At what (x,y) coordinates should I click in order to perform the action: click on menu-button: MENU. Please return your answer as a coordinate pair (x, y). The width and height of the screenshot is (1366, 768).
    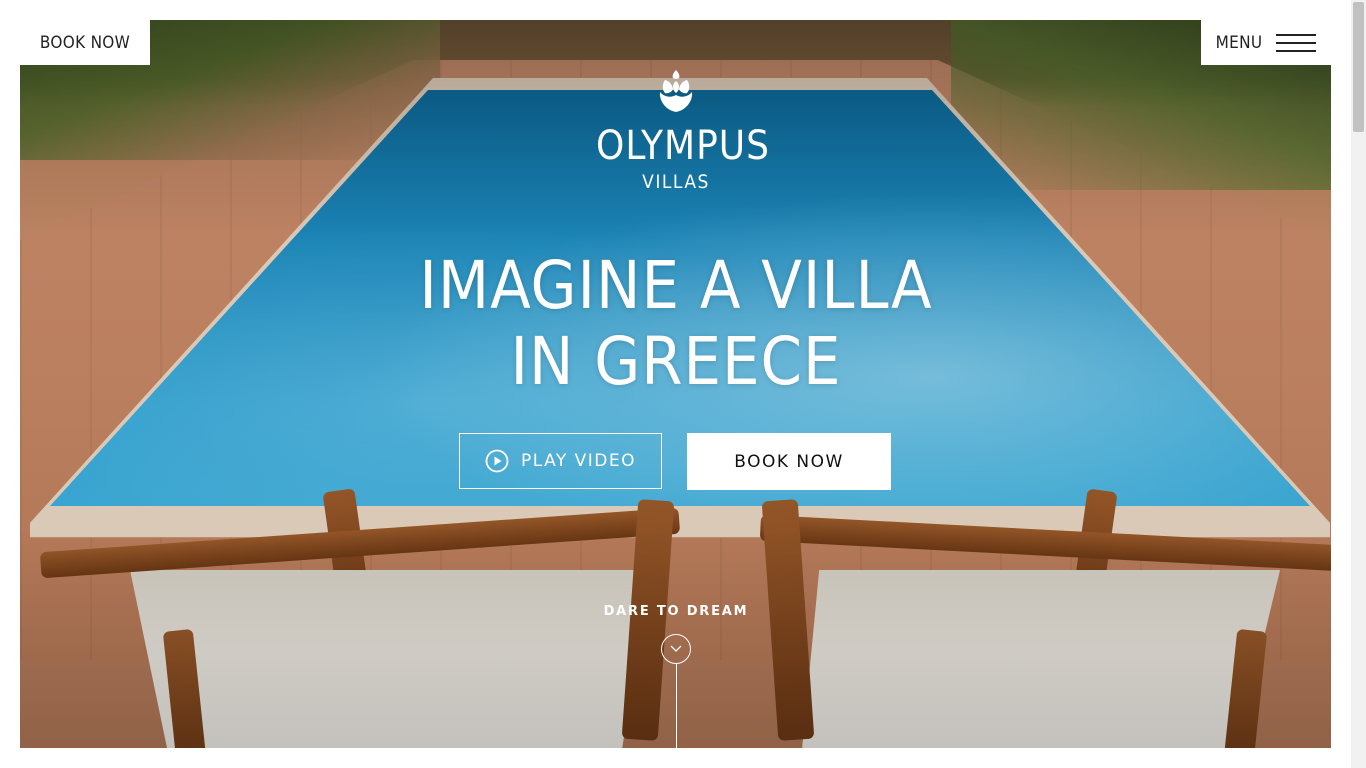
    Looking at the image, I should click on (1266, 42).